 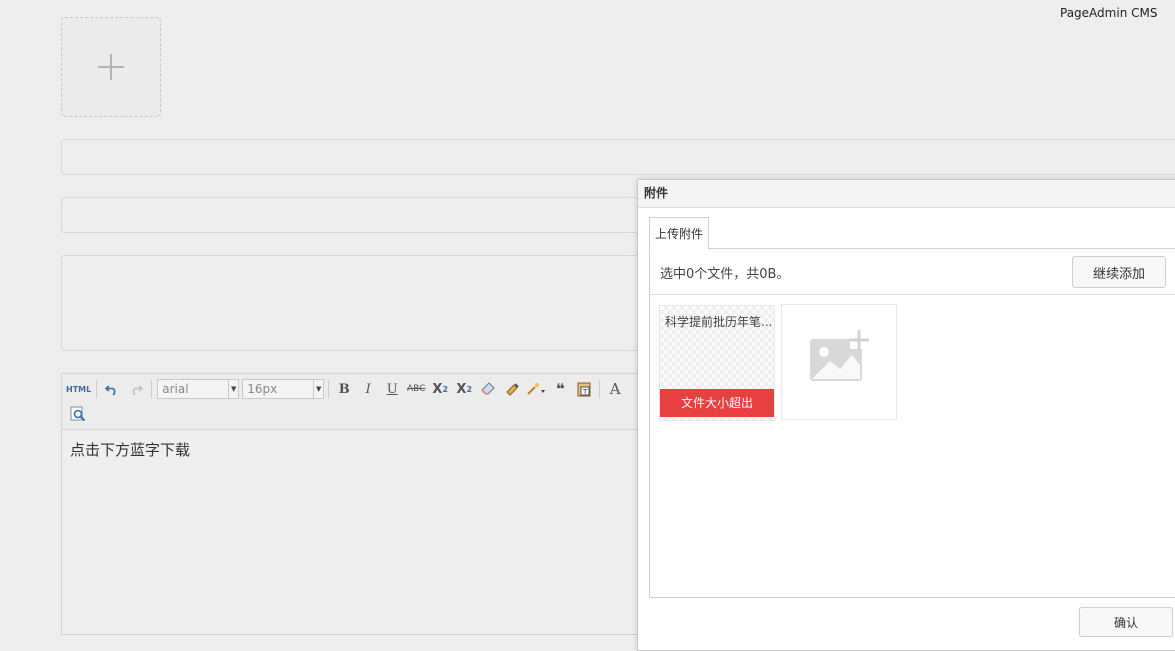 What do you see at coordinates (536, 389) in the screenshot?
I see `magic-wand-icon` at bounding box center [536, 389].